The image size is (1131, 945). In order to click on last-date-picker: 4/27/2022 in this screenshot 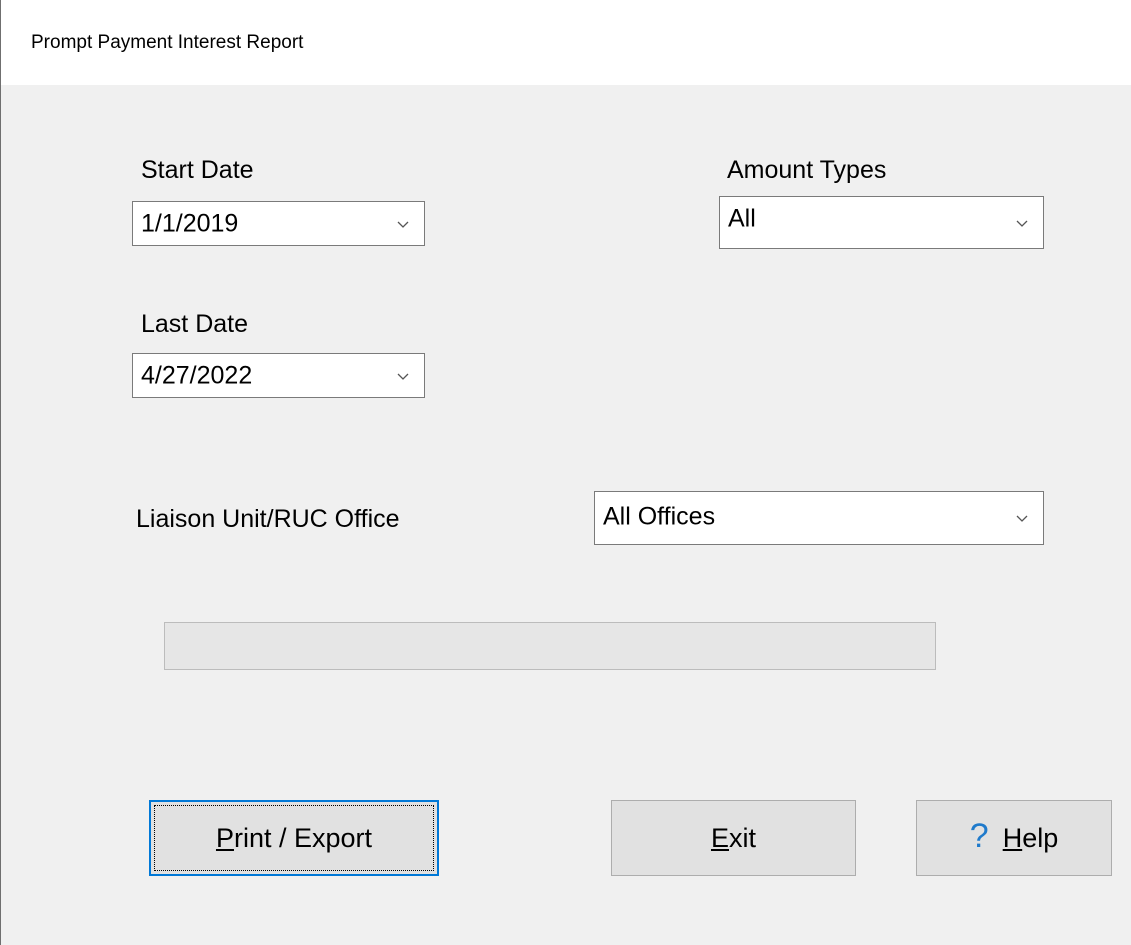, I will do `click(278, 375)`.